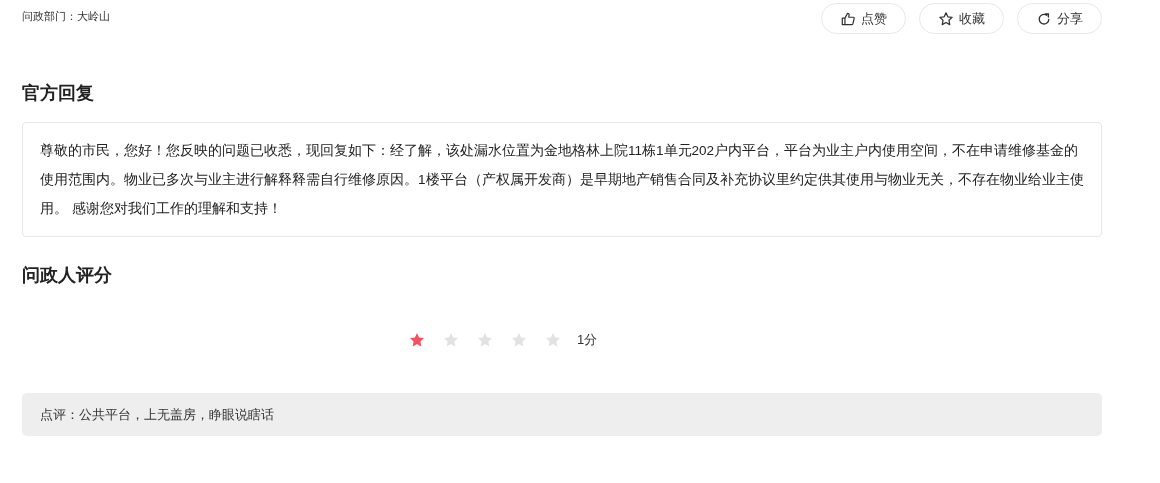  Describe the element at coordinates (1043, 18) in the screenshot. I see `share-icon` at that location.